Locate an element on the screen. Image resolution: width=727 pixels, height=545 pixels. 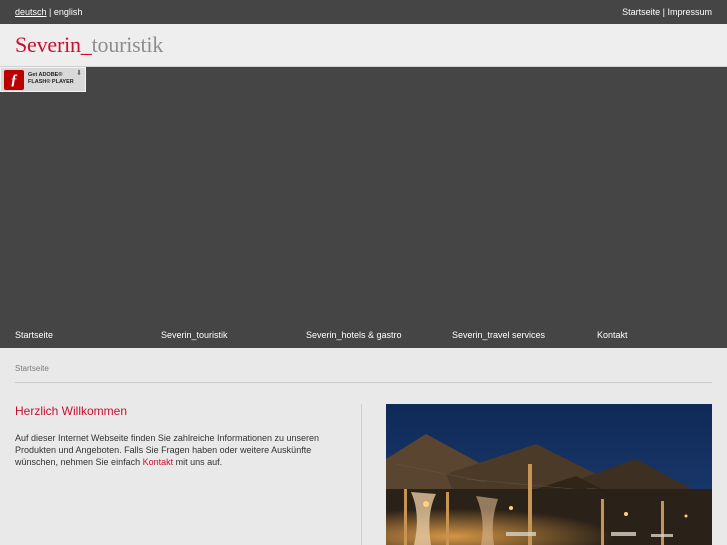
site-header: Severin_touristik is located at coordinates (363, 45).